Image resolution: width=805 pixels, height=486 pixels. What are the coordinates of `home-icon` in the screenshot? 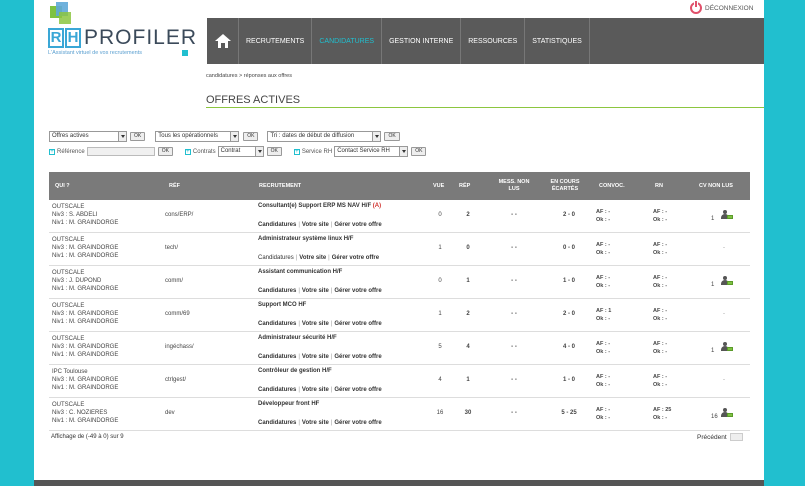 It's located at (222, 41).